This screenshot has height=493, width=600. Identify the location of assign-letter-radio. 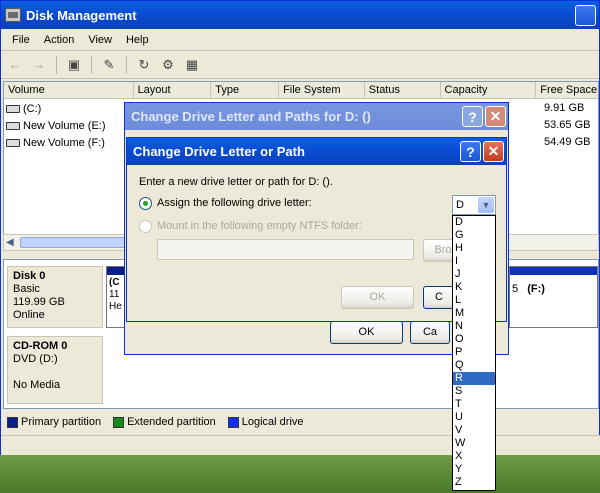
(145, 203).